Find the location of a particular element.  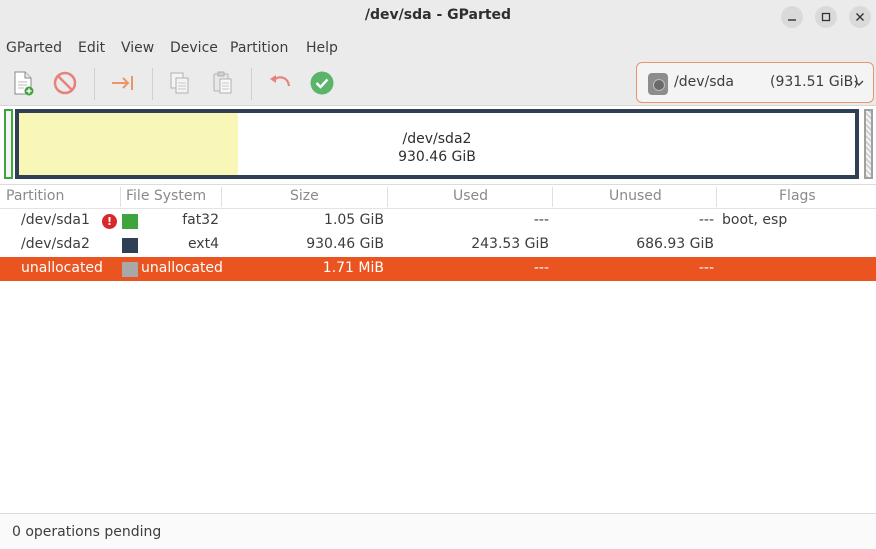

minimize-icon is located at coordinates (792, 20).